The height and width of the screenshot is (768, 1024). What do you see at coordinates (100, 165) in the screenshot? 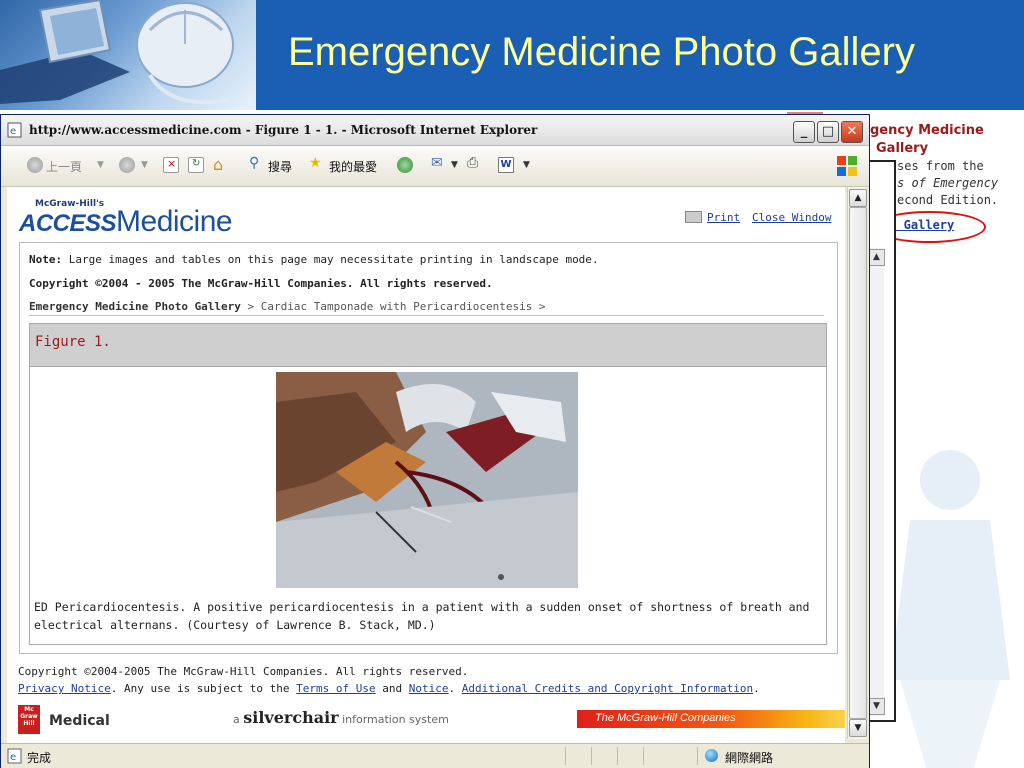
I see `back-dropdown-icon: ▼` at bounding box center [100, 165].